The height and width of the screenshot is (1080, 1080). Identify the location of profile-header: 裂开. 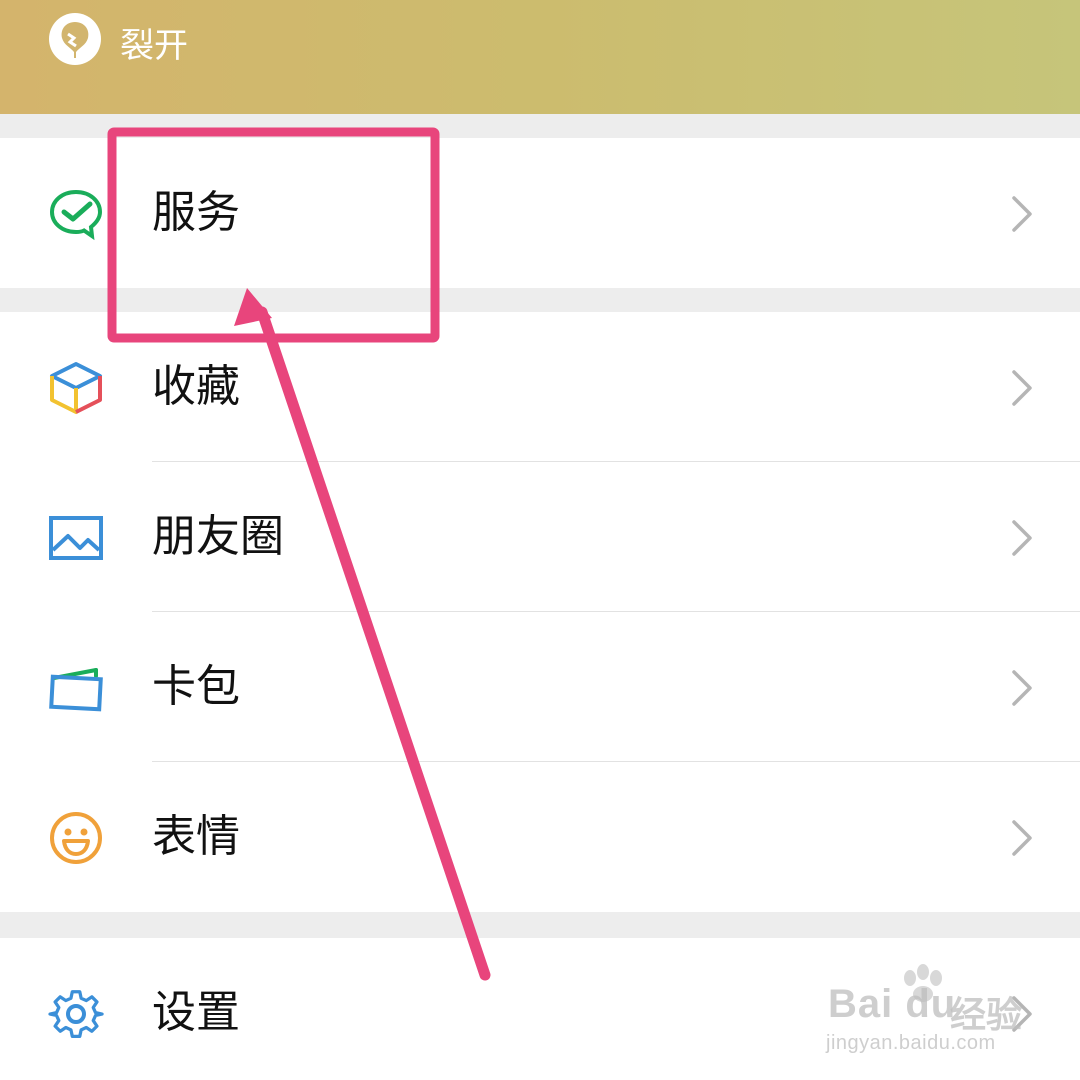
(540, 57).